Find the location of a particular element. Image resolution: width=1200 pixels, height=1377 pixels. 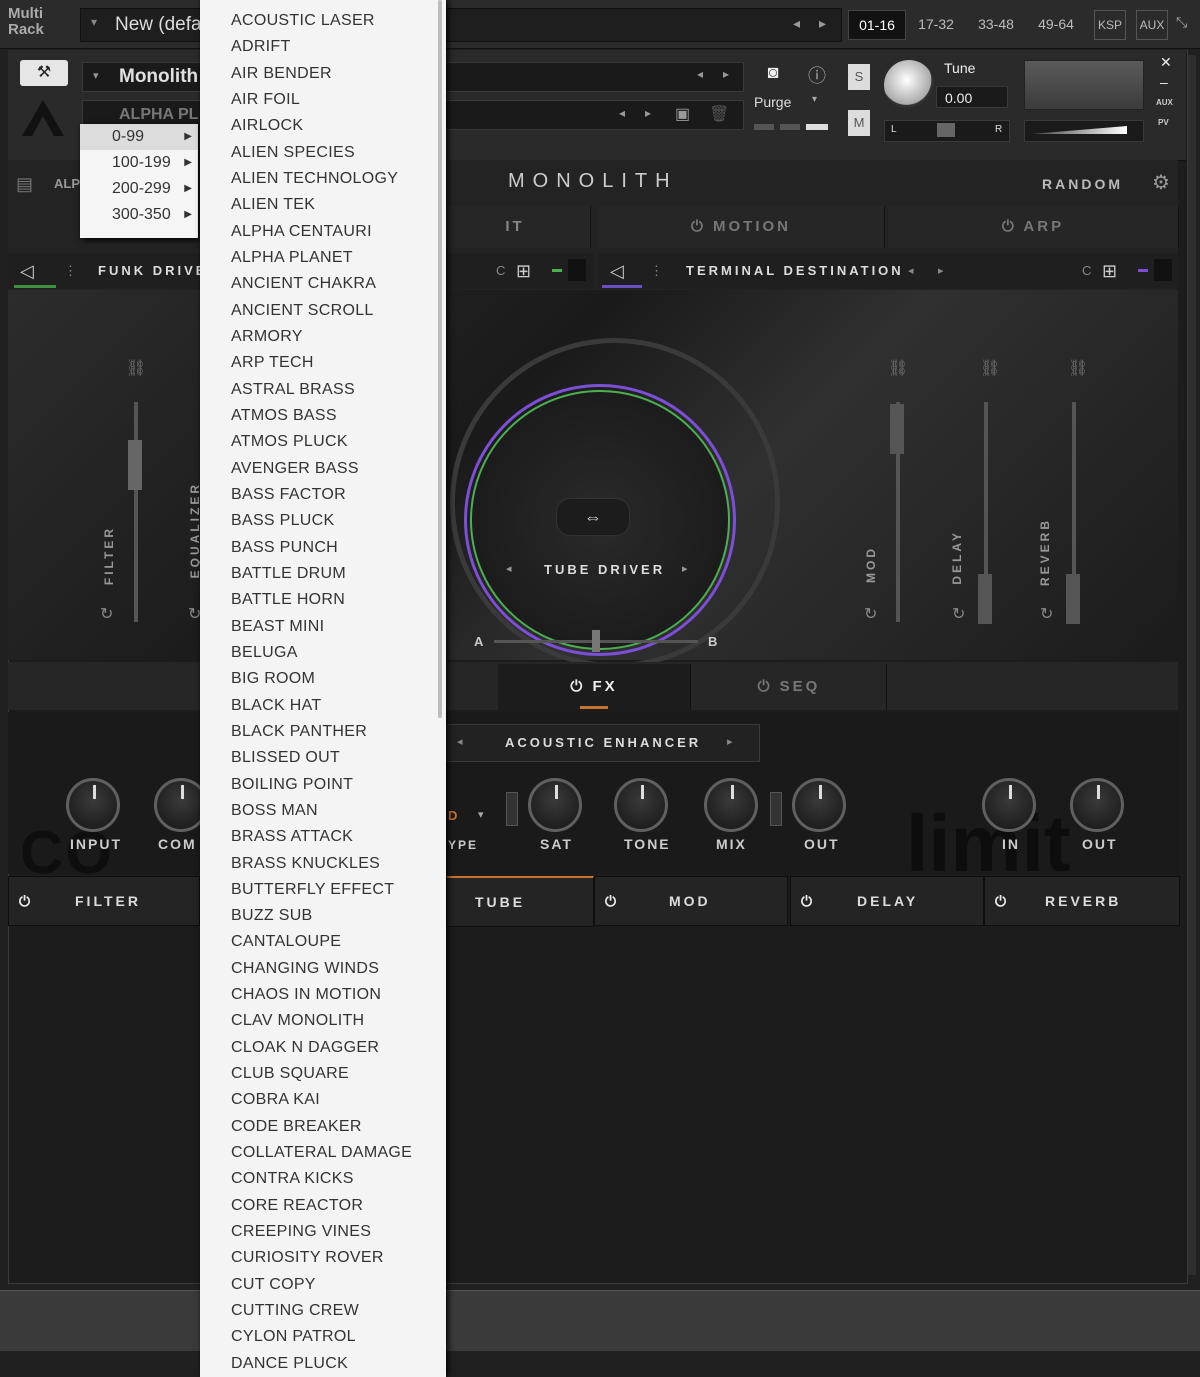

preset-menu-item: CREEPING VINES is located at coordinates (323, 1232).